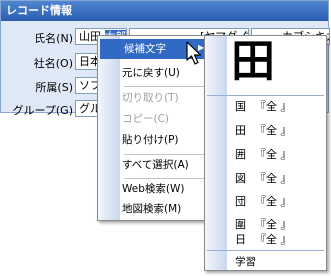 This screenshot has height=276, width=331. Describe the element at coordinates (240, 106) in the screenshot. I see `candidate-char: 国` at that location.